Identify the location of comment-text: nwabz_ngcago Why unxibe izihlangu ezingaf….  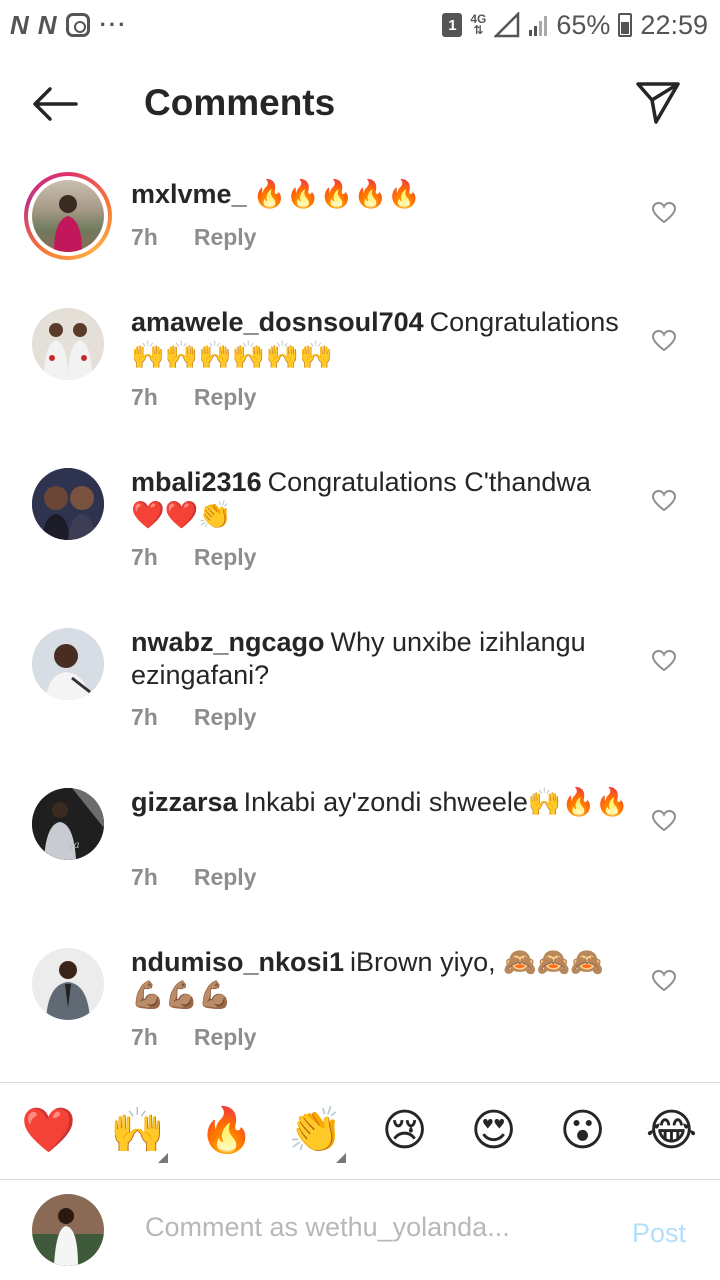
(381, 659).